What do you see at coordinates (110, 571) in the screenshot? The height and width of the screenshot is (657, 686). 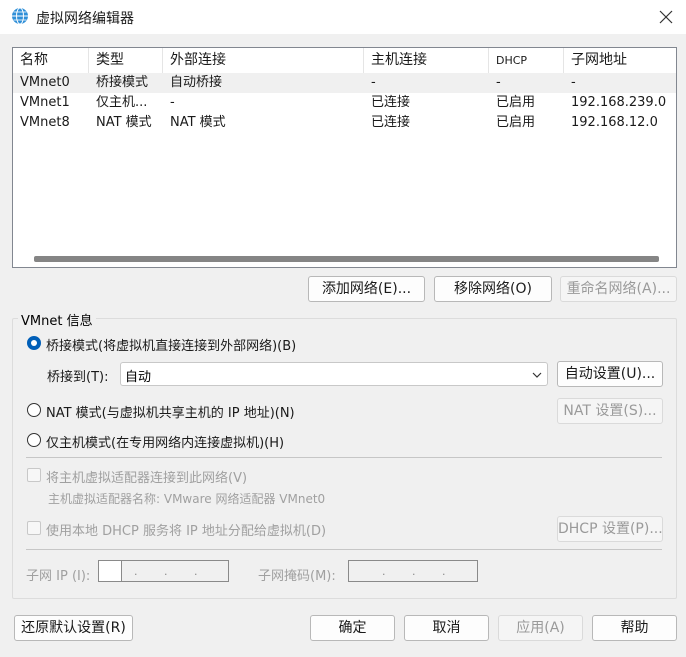 I see `ip-octet-input` at bounding box center [110, 571].